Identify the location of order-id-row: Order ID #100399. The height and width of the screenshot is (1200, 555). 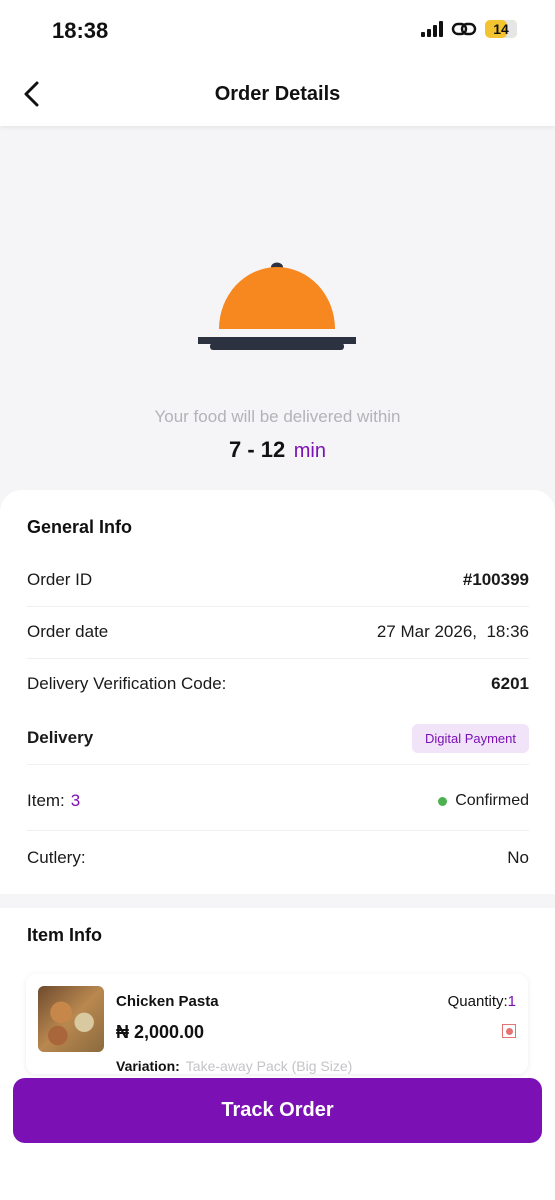
(278, 580).